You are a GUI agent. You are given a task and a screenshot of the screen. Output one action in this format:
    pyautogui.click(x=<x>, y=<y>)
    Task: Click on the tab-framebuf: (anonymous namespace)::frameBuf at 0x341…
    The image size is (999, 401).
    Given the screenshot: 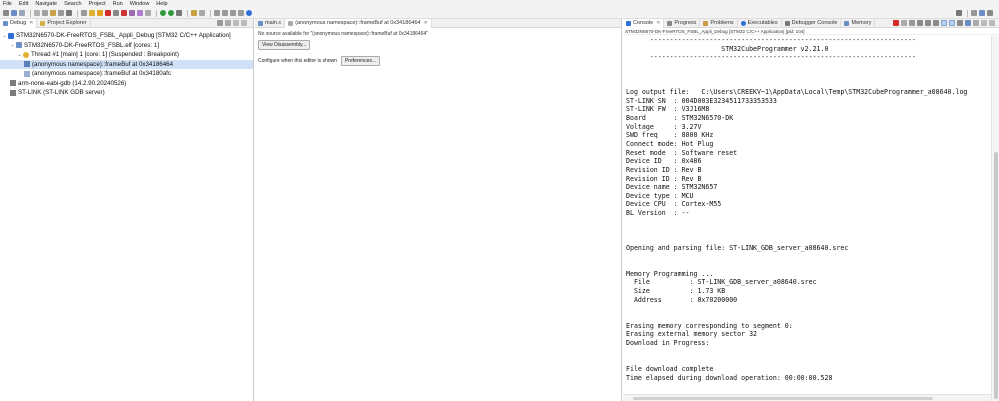 What is the action you would take?
    pyautogui.click(x=358, y=23)
    